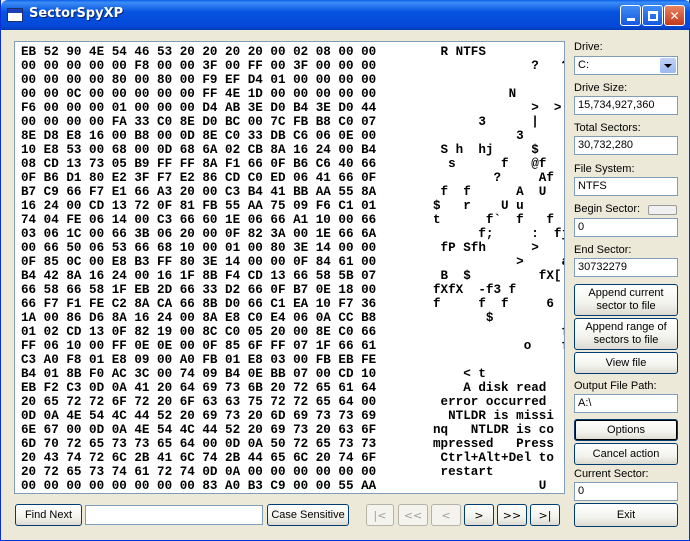  Describe the element at coordinates (474, 290) in the screenshot. I see `ascii-row: fXfX -f3 f` at that location.